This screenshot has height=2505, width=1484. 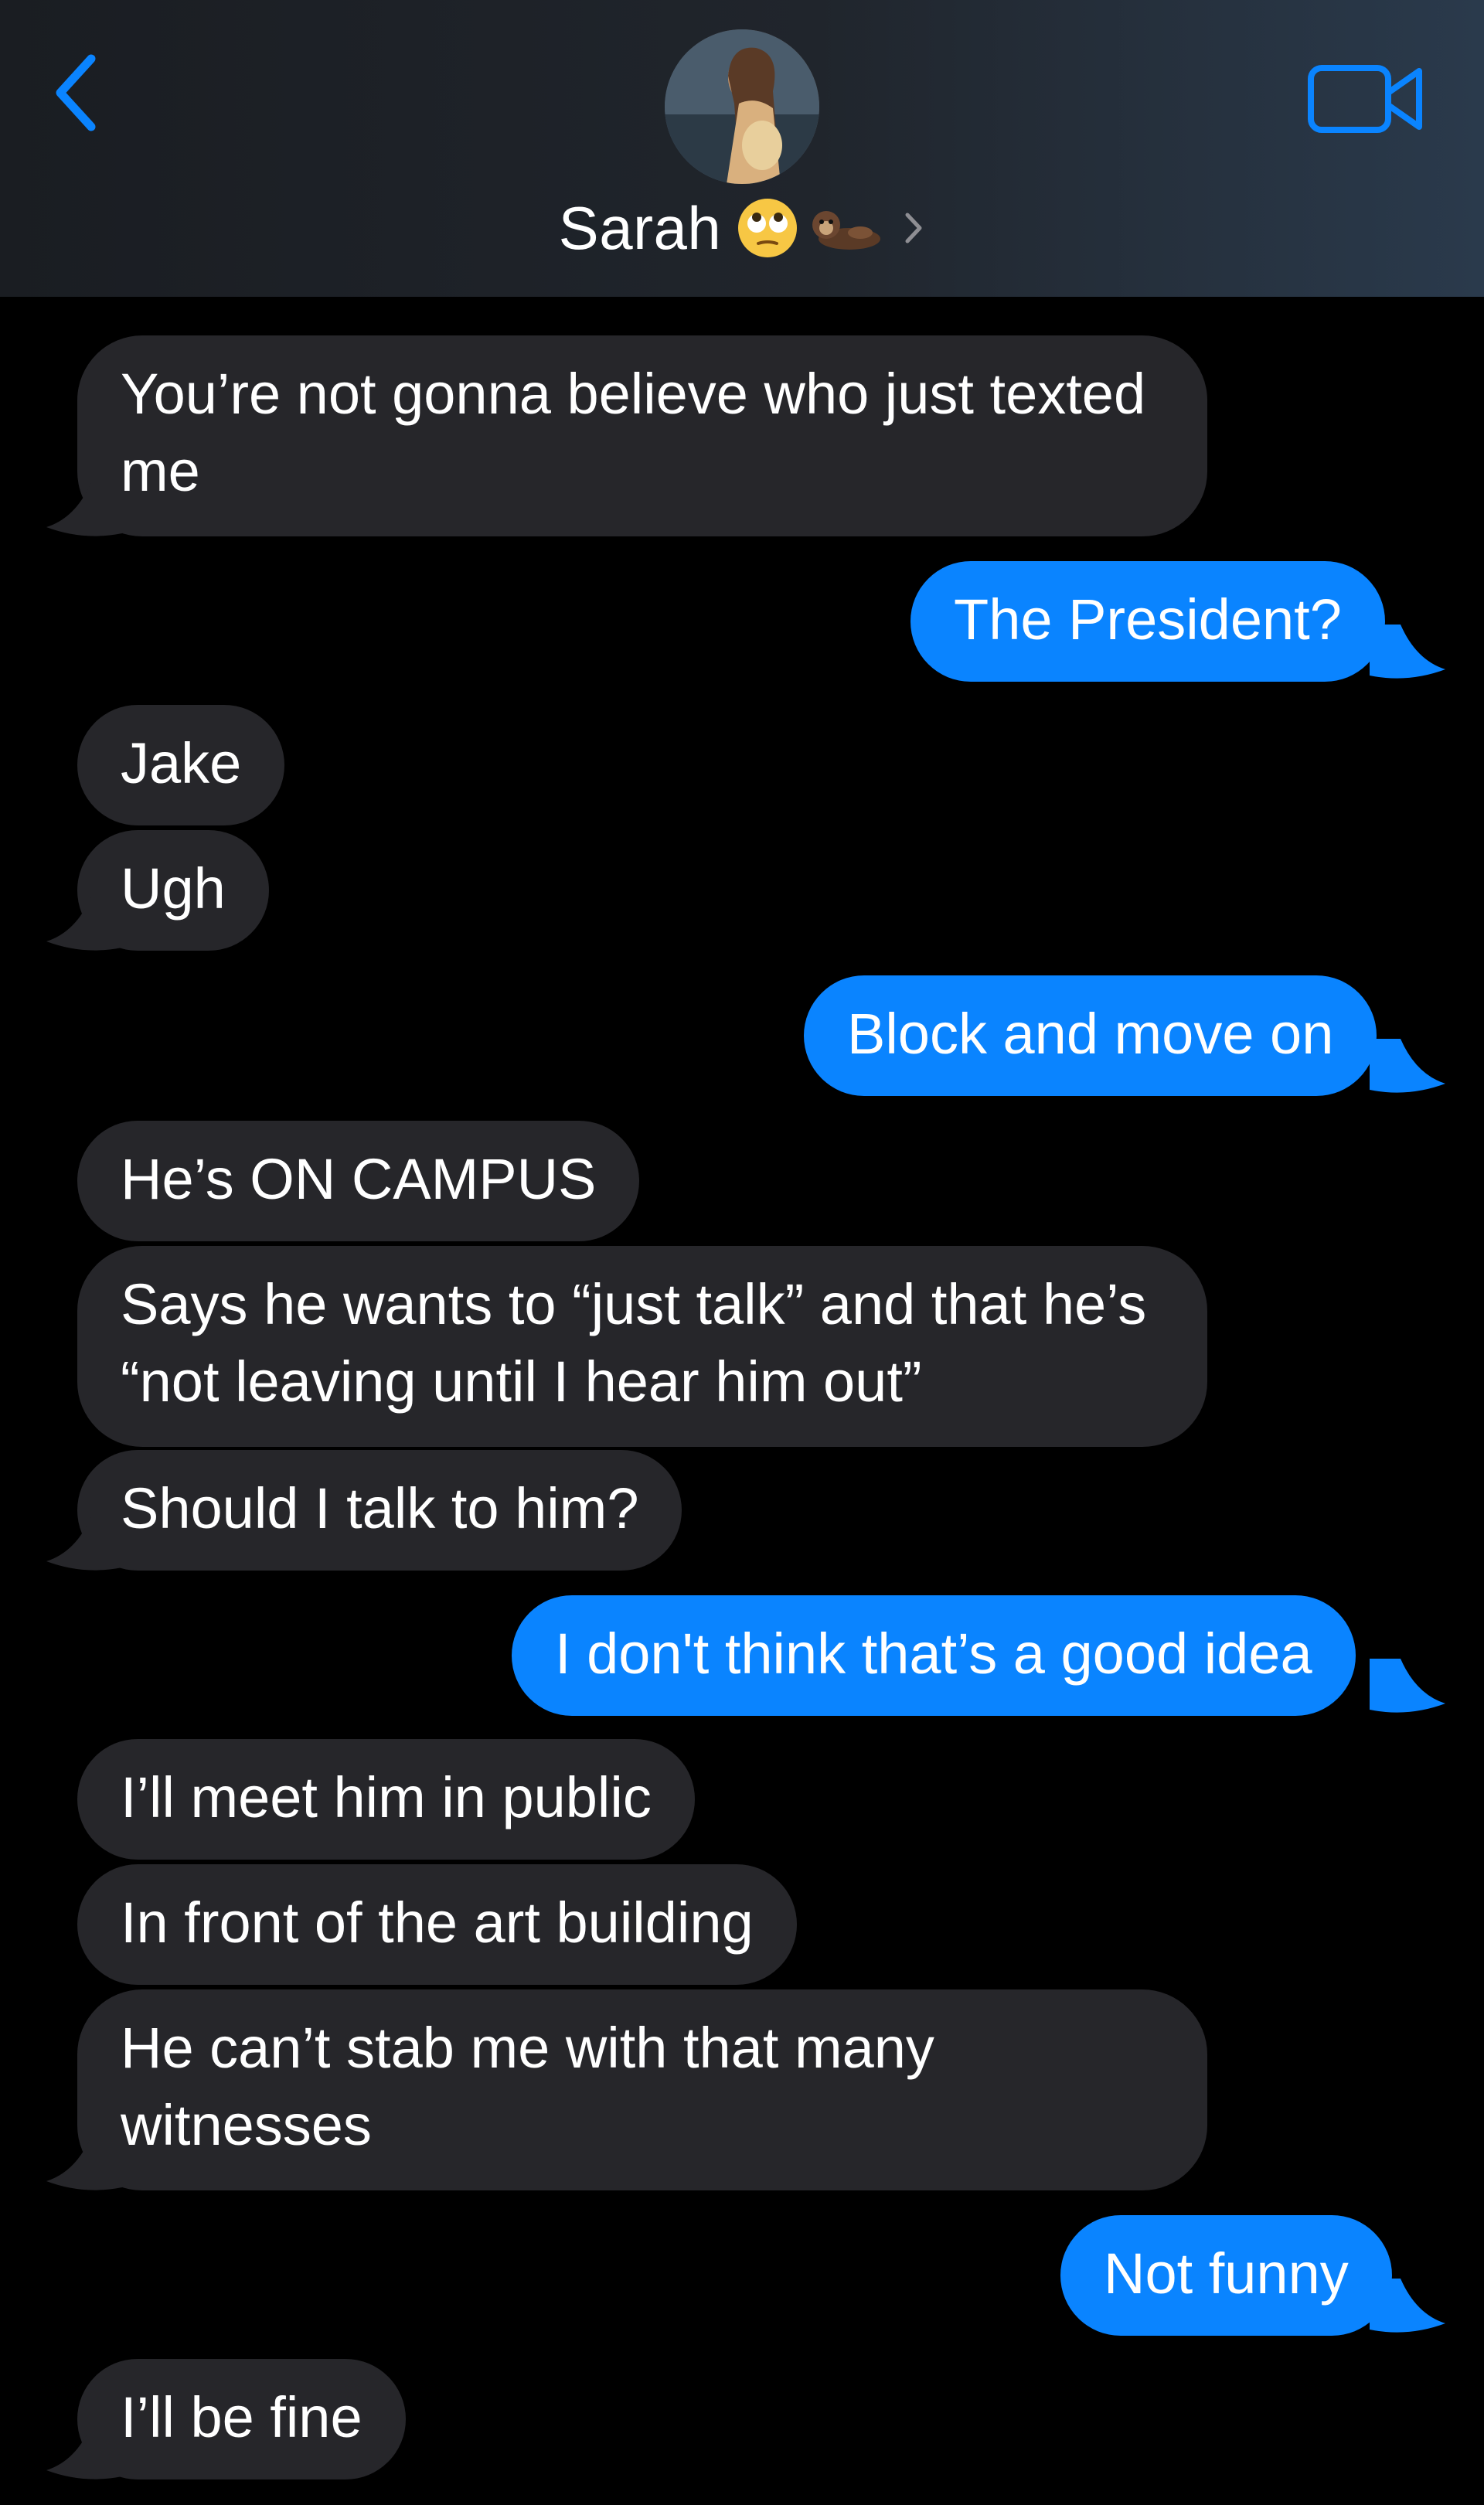 I want to click on chevron-left-icon, so click(x=76, y=92).